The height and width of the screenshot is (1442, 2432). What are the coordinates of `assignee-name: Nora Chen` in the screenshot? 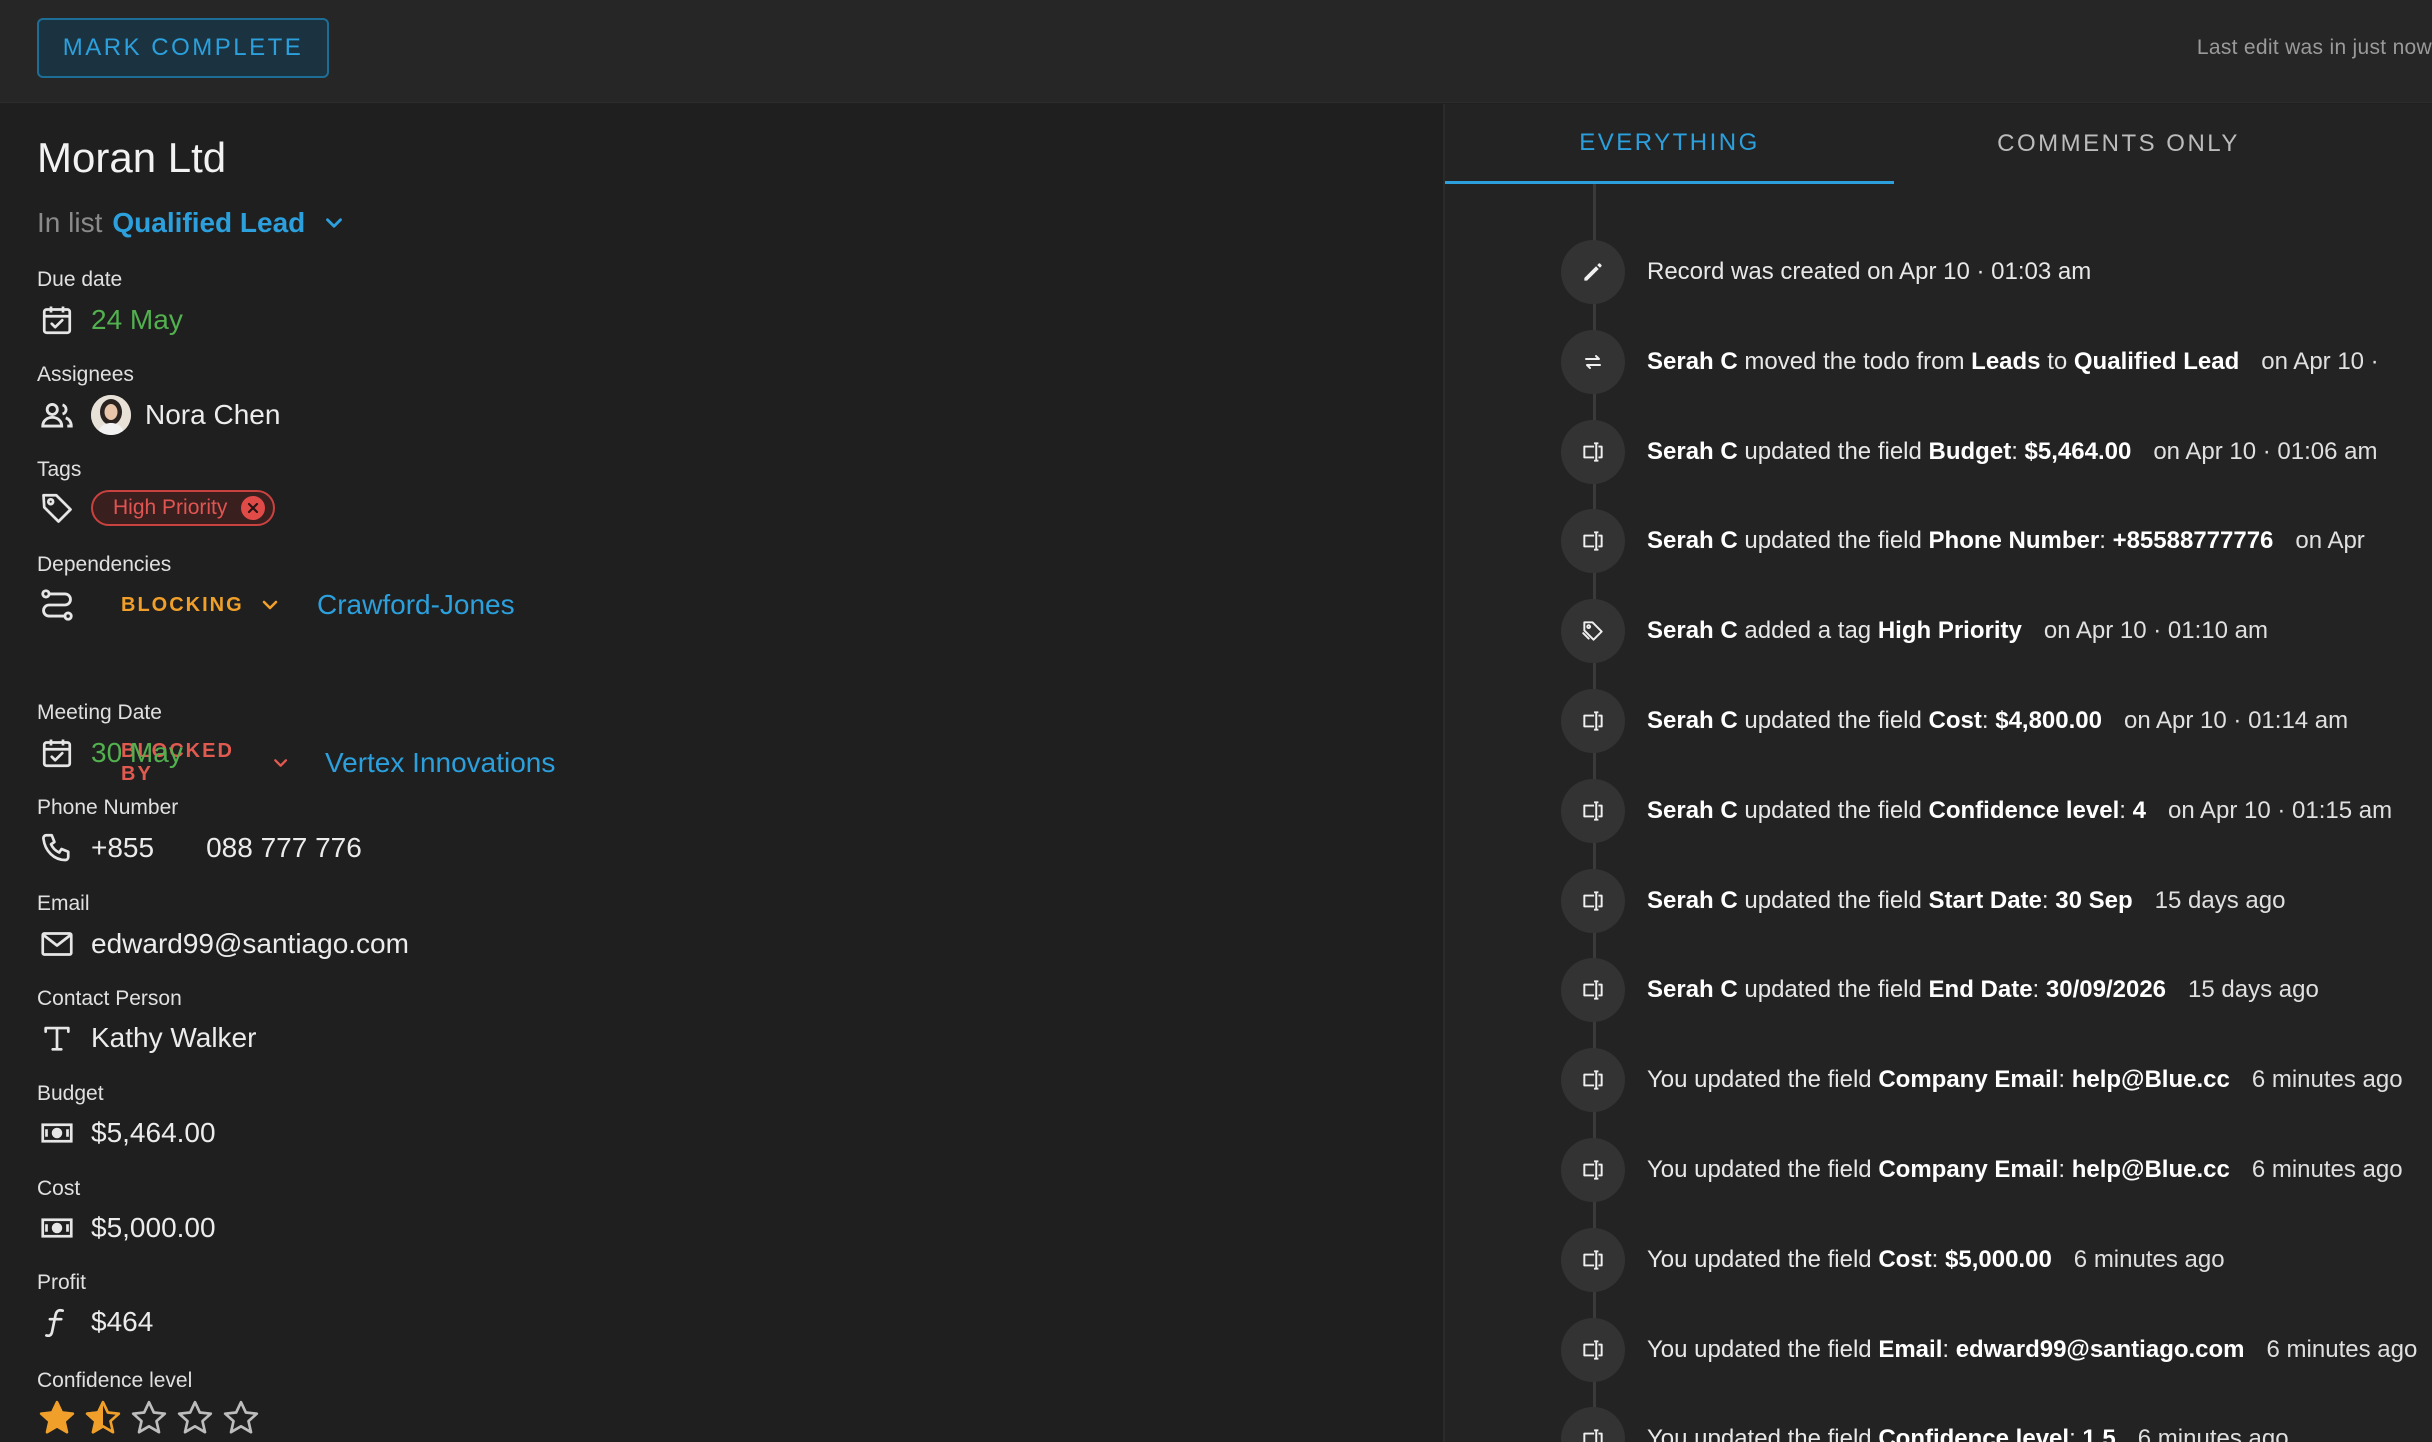 It's located at (212, 415).